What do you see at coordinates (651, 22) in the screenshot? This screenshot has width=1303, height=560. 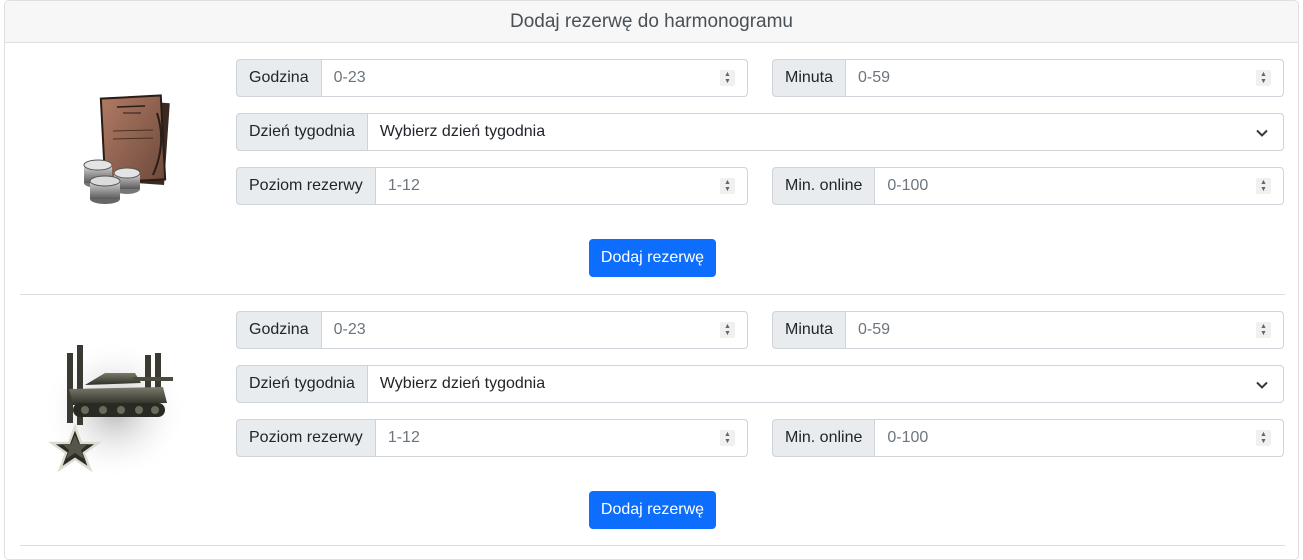 I see `card-title: Dodaj rezerwę do harmonogramu` at bounding box center [651, 22].